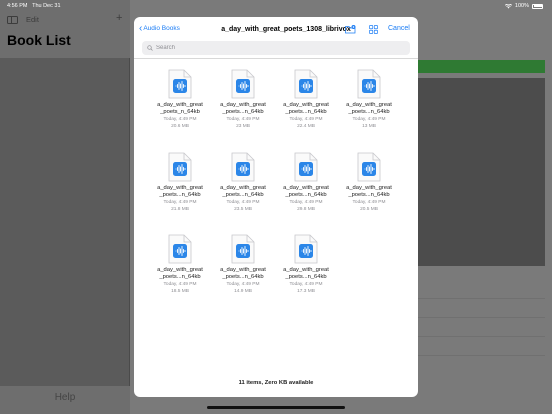  Describe the element at coordinates (243, 209) in the screenshot. I see `file-size: 23.5 MB` at that location.